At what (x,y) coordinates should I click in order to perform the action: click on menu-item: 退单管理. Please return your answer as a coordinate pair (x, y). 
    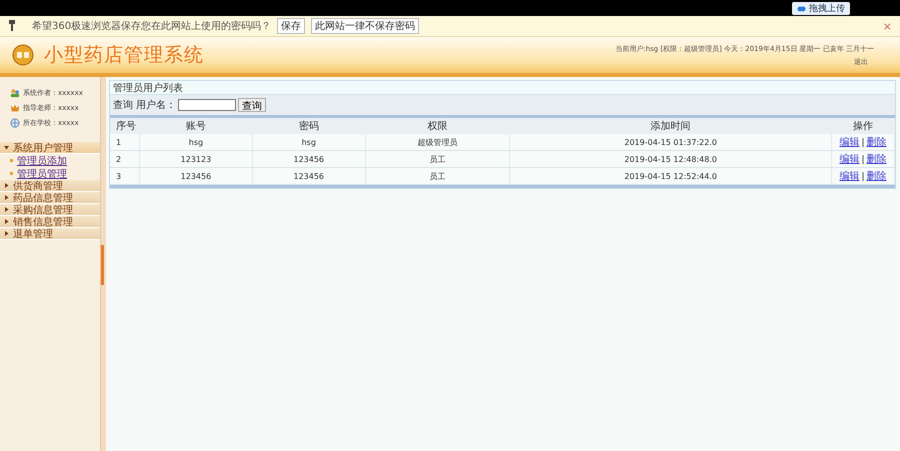
    Looking at the image, I should click on (50, 234).